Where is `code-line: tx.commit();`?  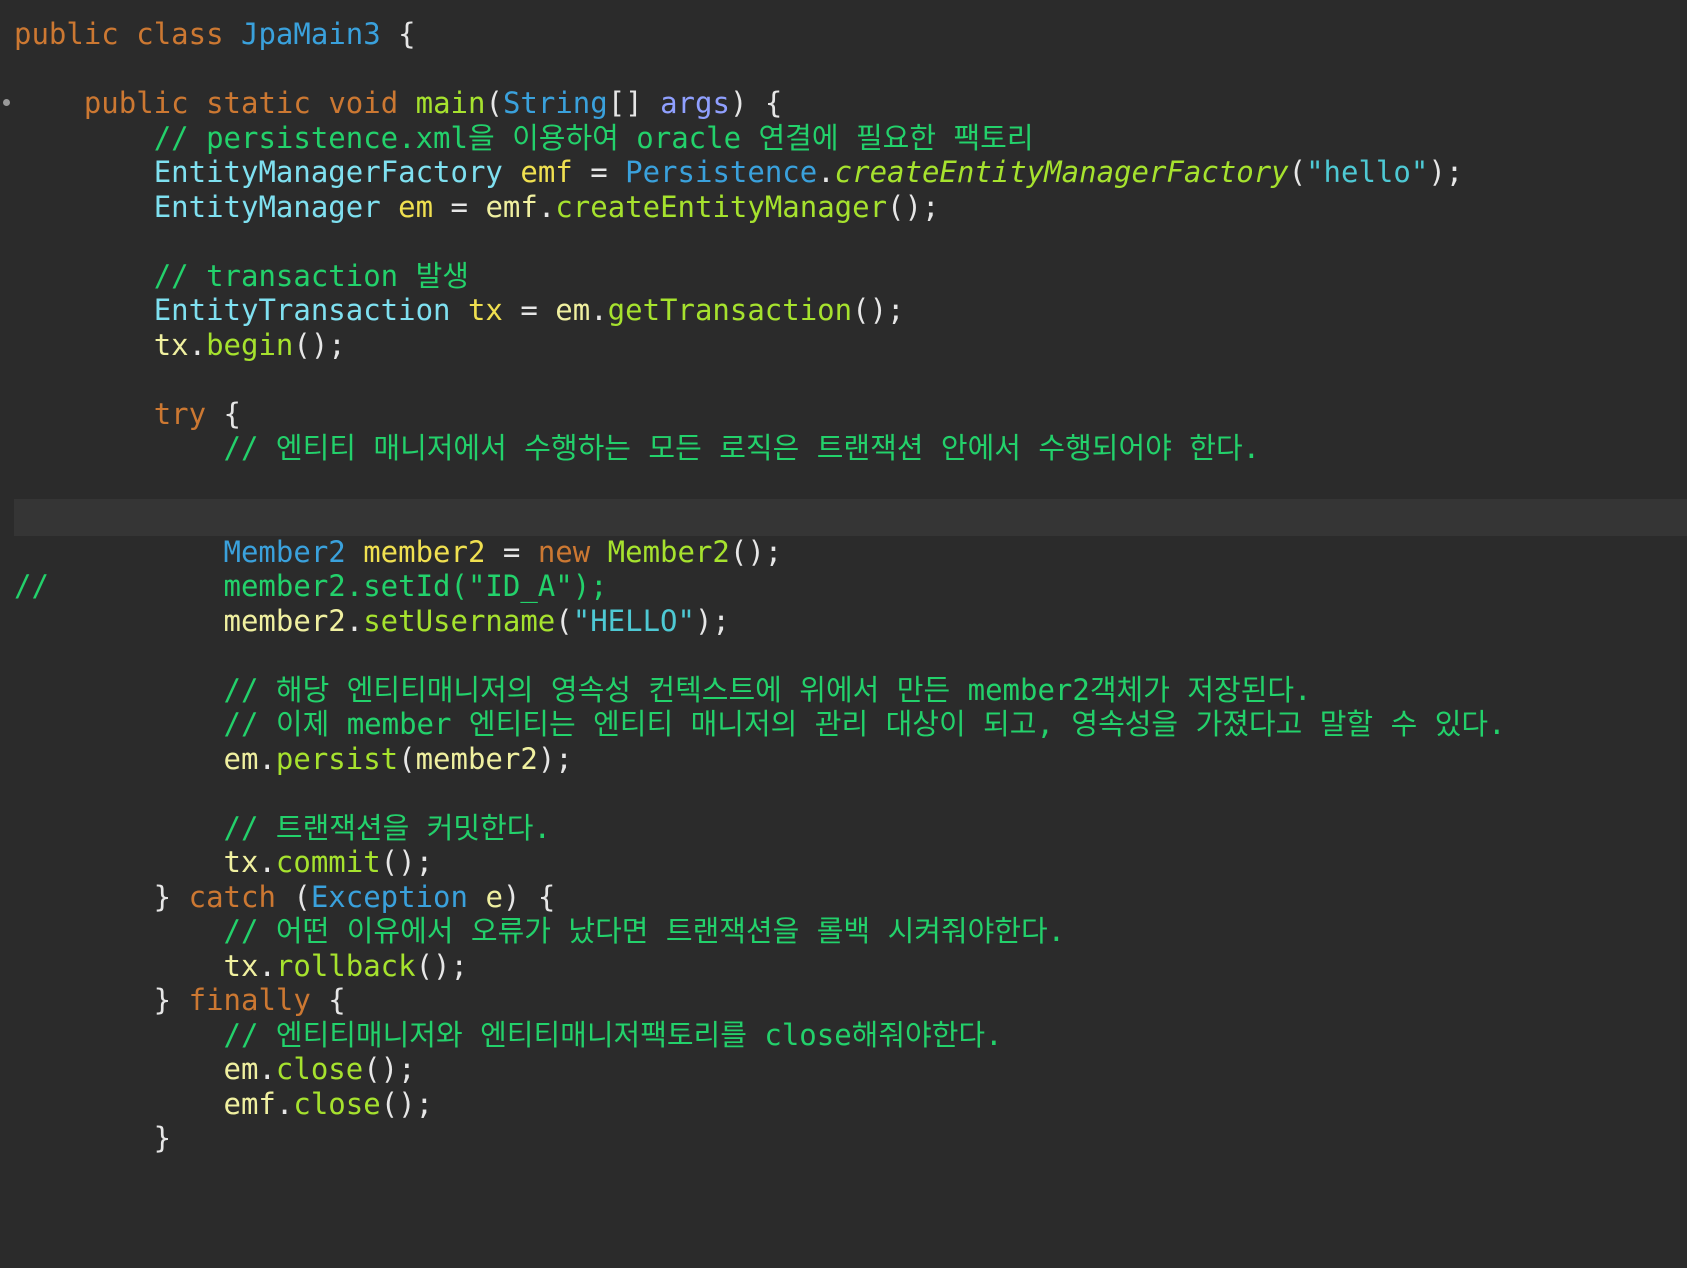
code-line: tx.commit(); is located at coordinates (843, 862).